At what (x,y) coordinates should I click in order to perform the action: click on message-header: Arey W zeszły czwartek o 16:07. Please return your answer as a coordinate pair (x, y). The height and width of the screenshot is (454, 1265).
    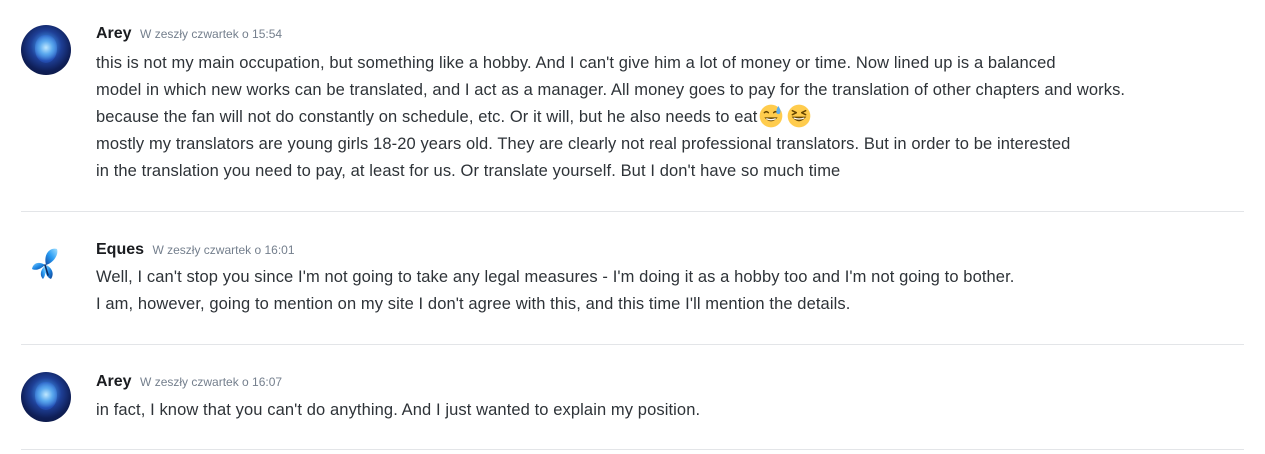
    Looking at the image, I should click on (189, 382).